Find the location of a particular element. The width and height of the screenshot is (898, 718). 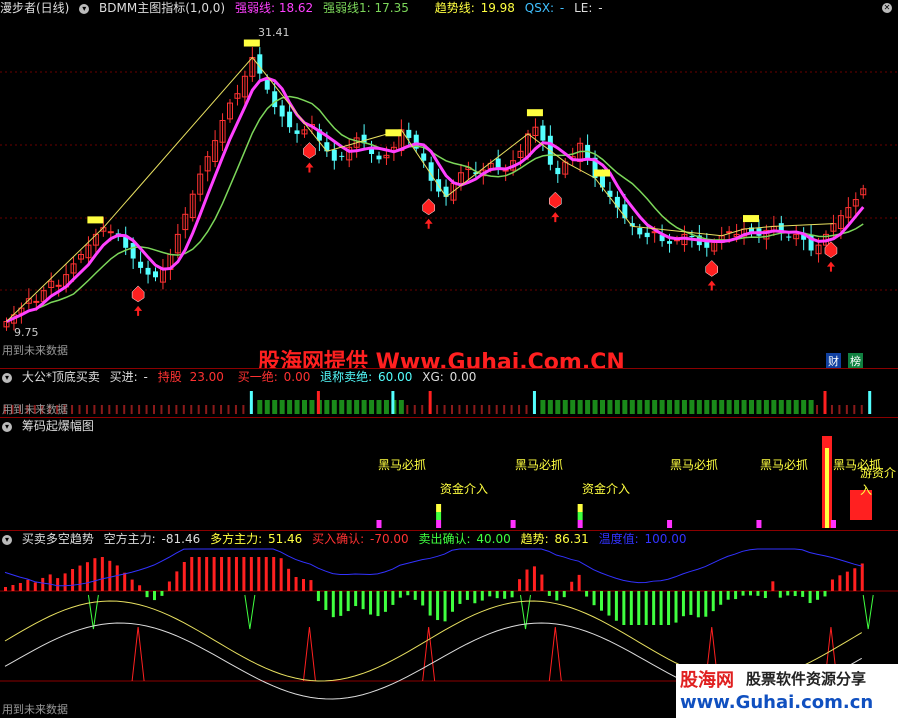

ranking-badge: 榜 is located at coordinates (855, 360).